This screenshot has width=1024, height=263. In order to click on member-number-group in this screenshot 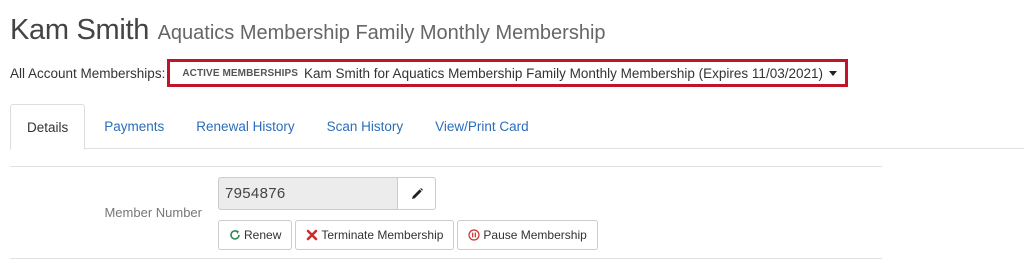, I will do `click(327, 193)`.